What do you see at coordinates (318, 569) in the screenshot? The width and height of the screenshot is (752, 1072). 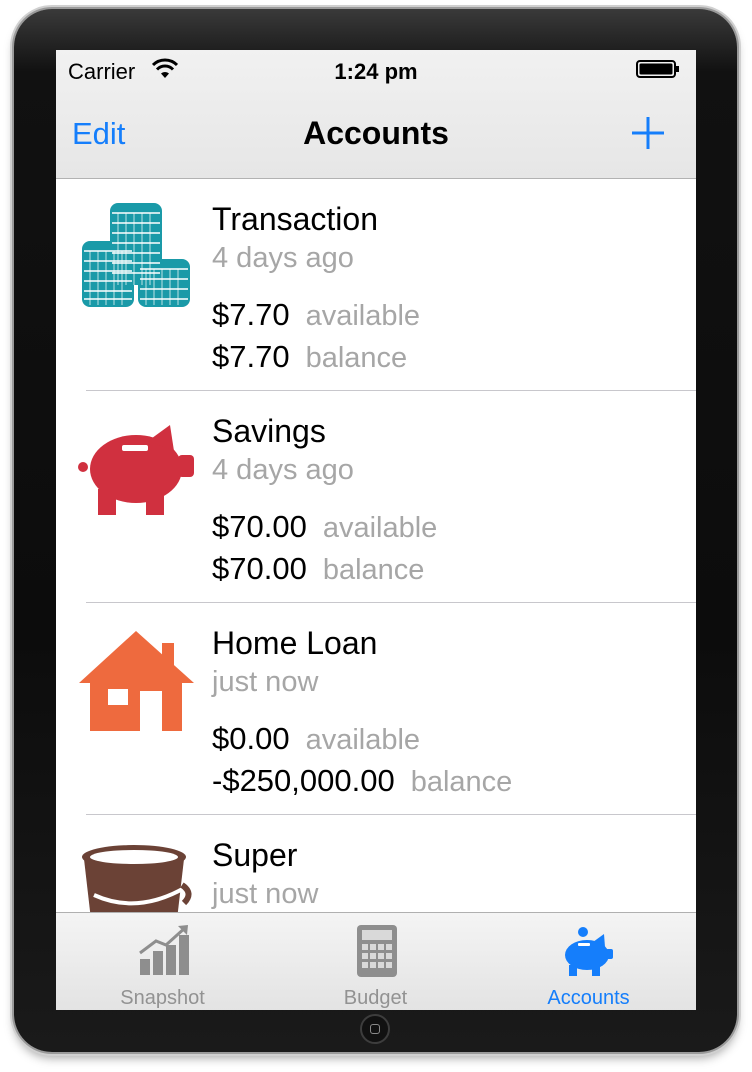 I see `balance-line: $70.00 balance` at bounding box center [318, 569].